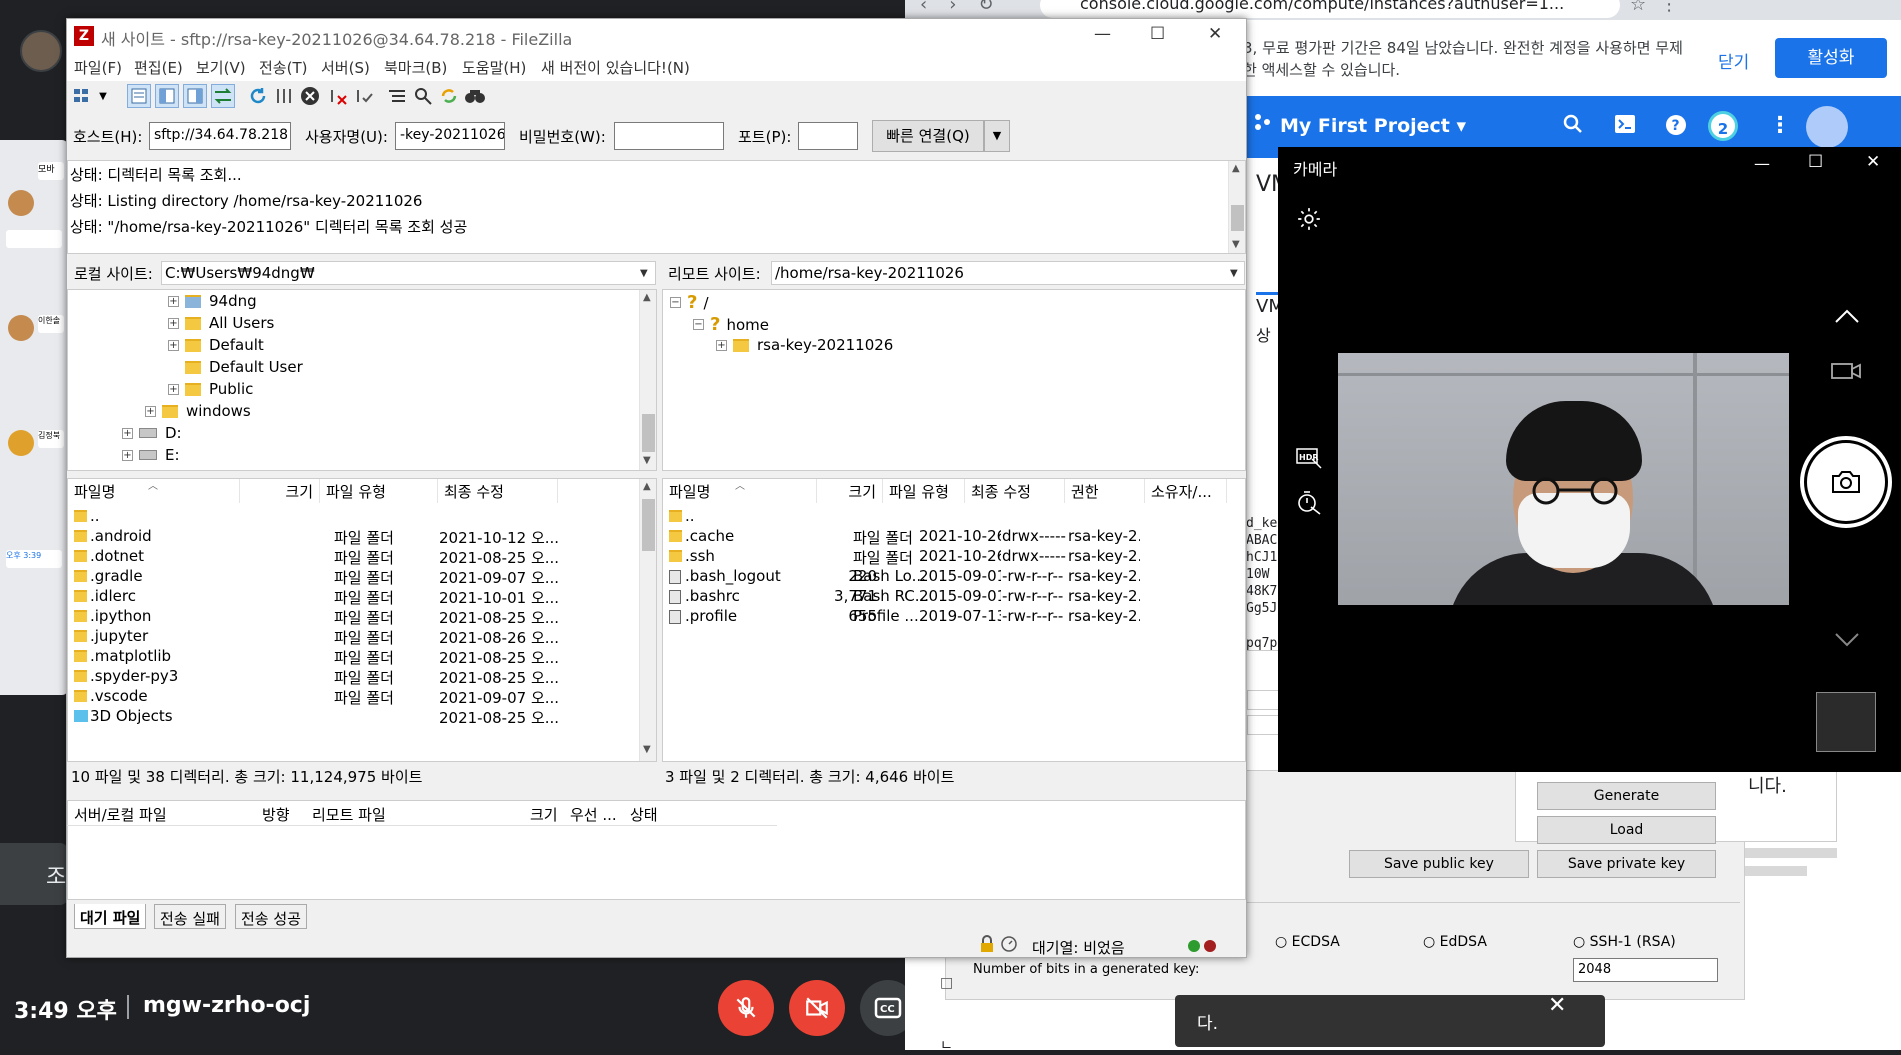 This screenshot has height=1055, width=1901. Describe the element at coordinates (689, 302) in the screenshot. I see `tree-item: −? /` at that location.